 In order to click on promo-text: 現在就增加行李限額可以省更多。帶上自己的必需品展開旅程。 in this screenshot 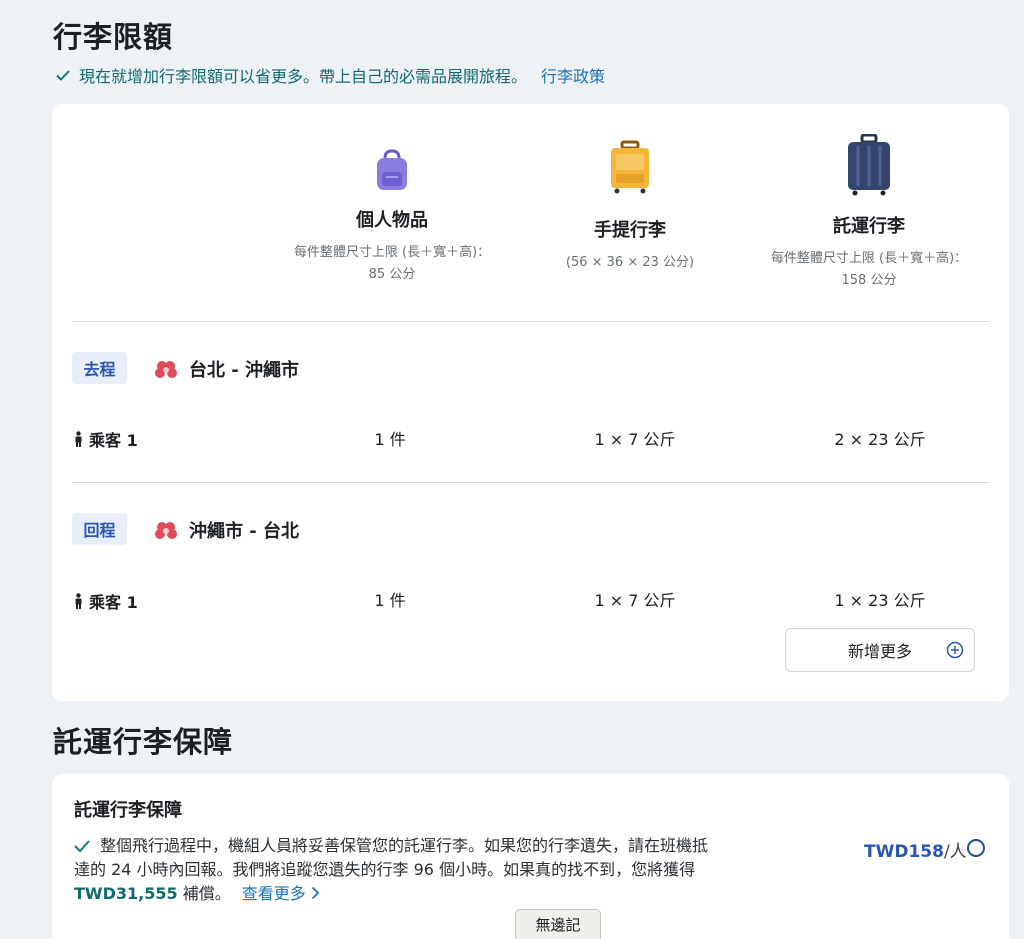, I will do `click(303, 76)`.